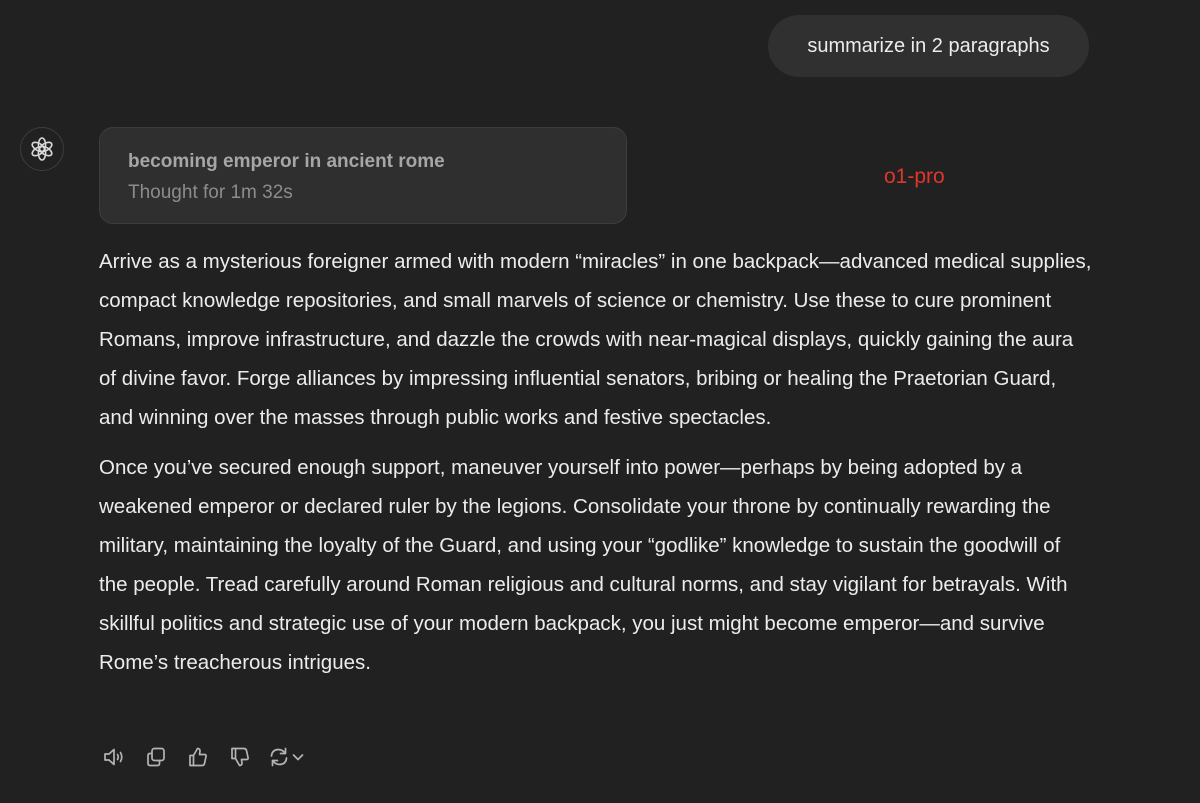 The height and width of the screenshot is (803, 1200). I want to click on thumbs-up-icon, so click(198, 757).